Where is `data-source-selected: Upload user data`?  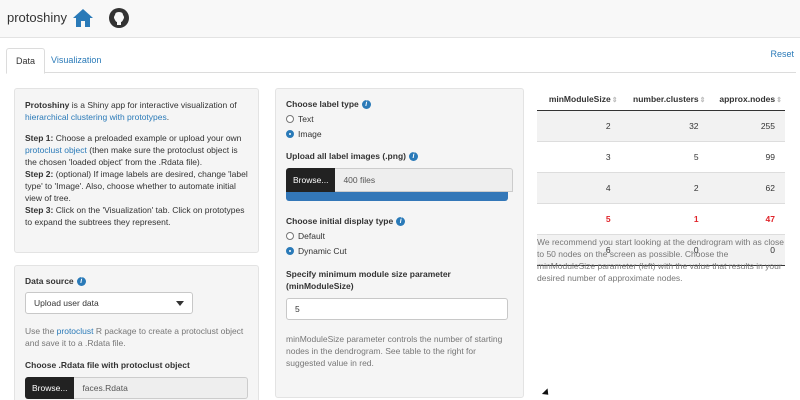
data-source-selected: Upload user data is located at coordinates (66, 303).